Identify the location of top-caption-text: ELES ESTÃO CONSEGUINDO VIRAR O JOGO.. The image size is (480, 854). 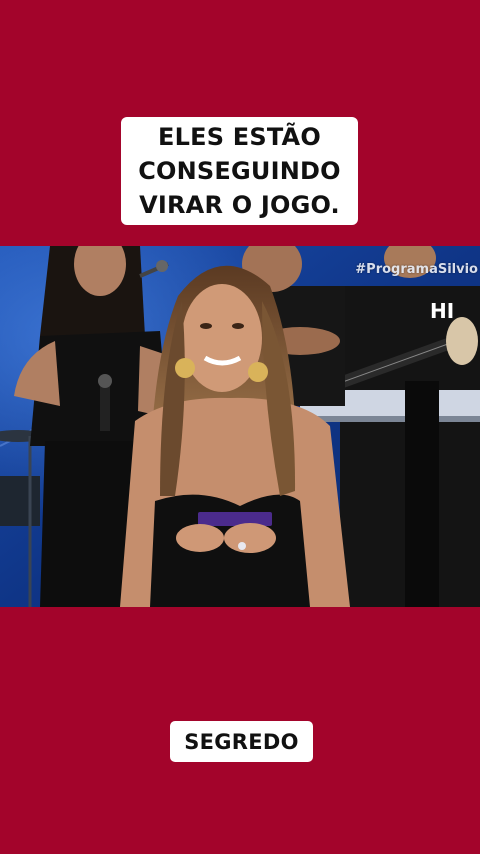
(239, 171).